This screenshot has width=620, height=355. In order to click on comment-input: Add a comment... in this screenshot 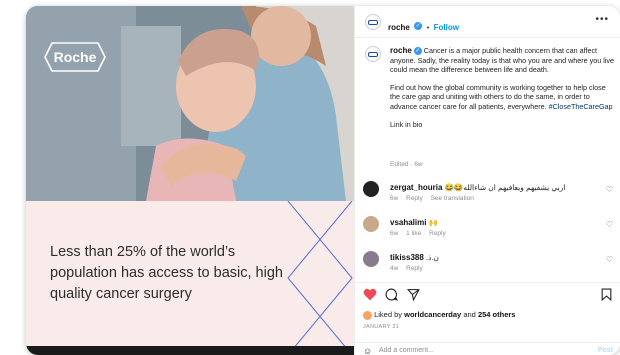, I will do `click(406, 350)`.